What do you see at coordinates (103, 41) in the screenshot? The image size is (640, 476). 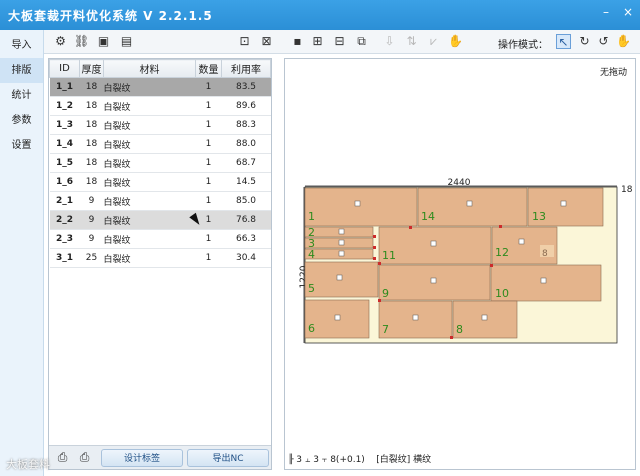 I see `image-icon: ▣` at bounding box center [103, 41].